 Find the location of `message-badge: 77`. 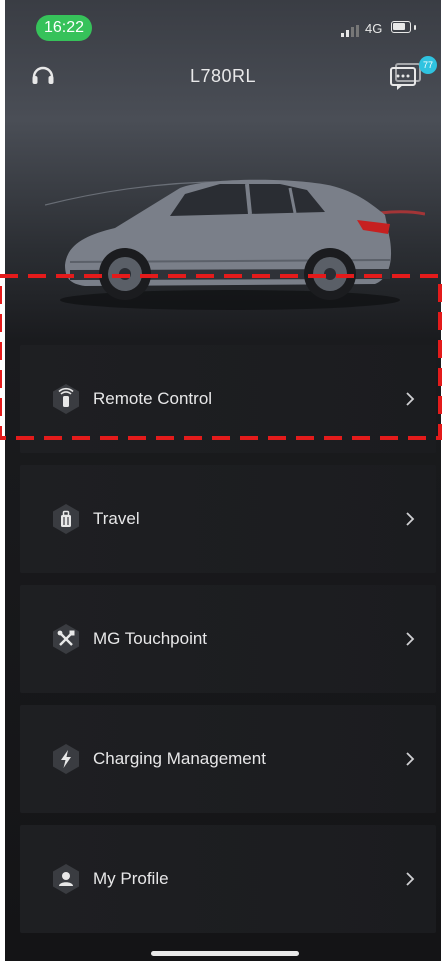

message-badge: 77 is located at coordinates (428, 65).